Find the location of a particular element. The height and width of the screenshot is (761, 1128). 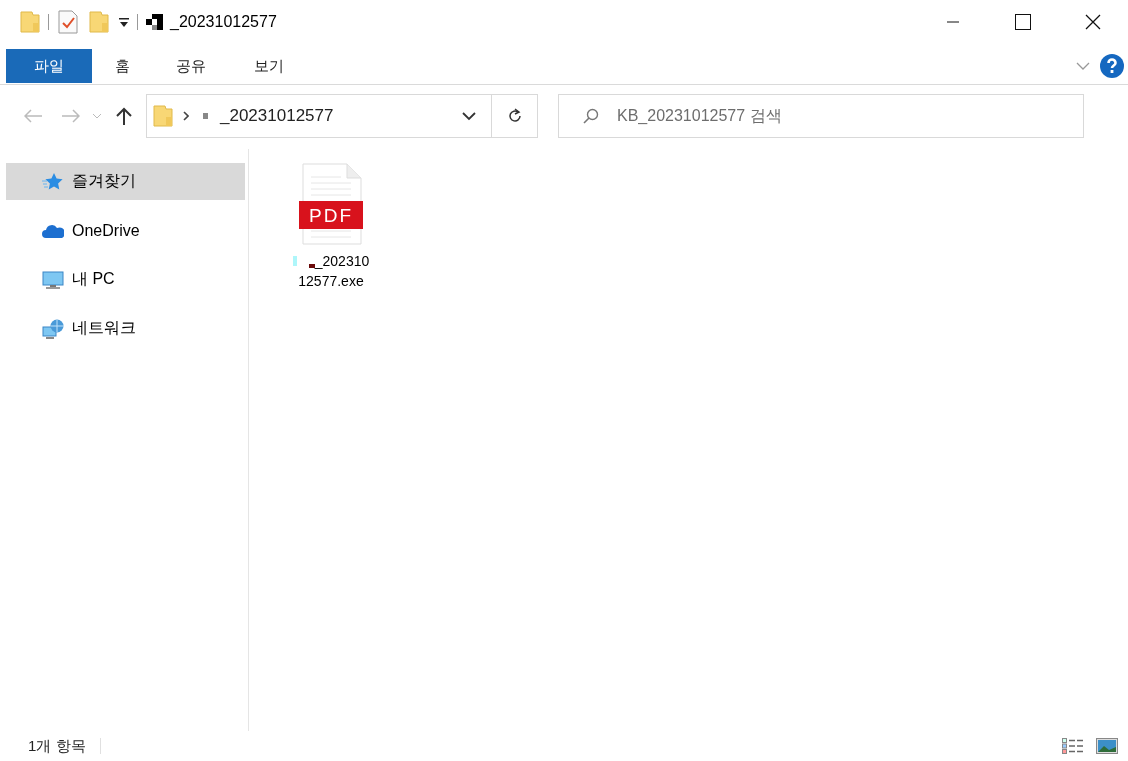

address-path: _20231012577 is located at coordinates (277, 116).